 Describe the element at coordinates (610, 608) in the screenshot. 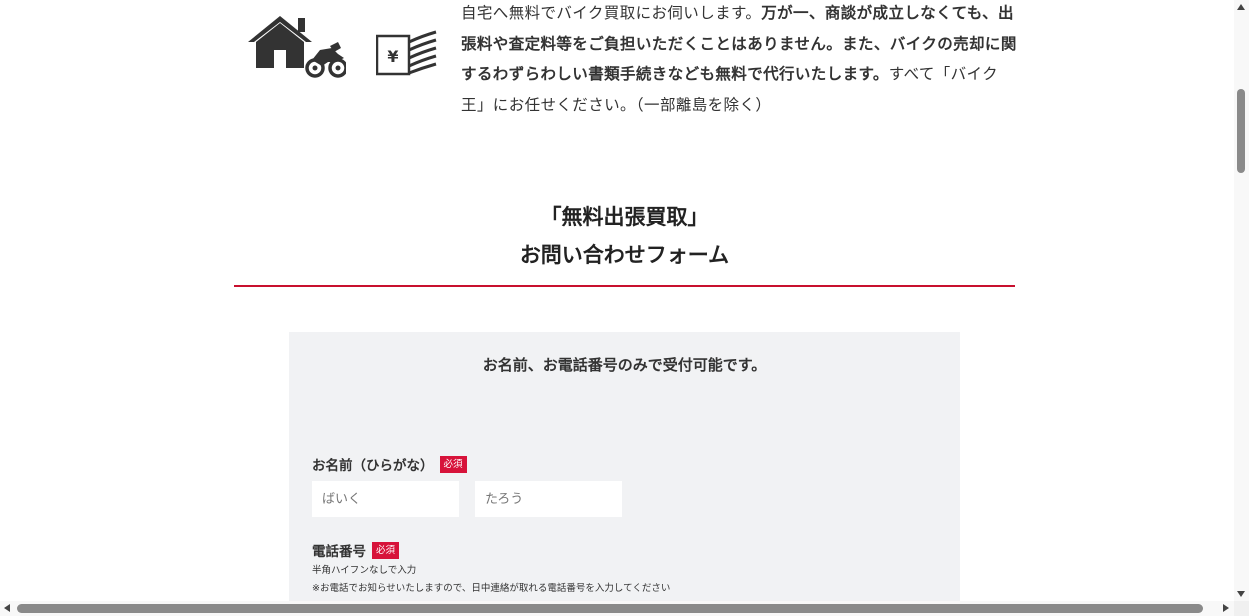

I see `horizontal-scroll-thumb` at that location.